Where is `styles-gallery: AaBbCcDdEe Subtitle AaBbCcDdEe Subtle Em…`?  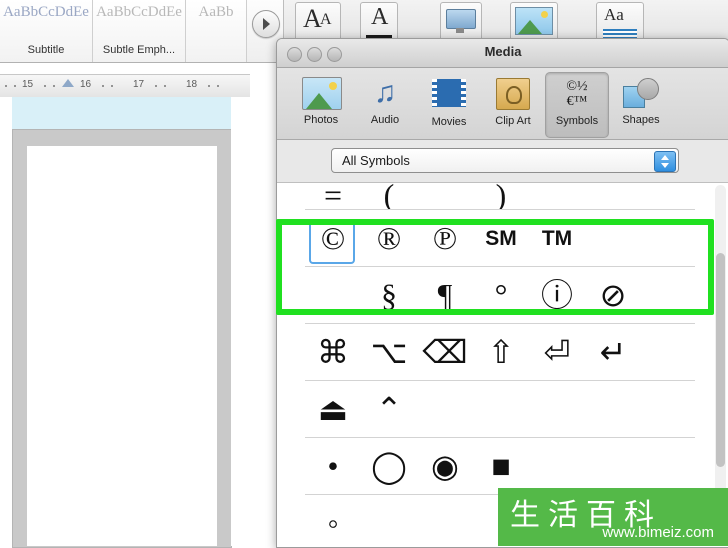 styles-gallery: AaBbCcDdEe Subtitle AaBbCcDdEe Subtle Em… is located at coordinates (142, 31).